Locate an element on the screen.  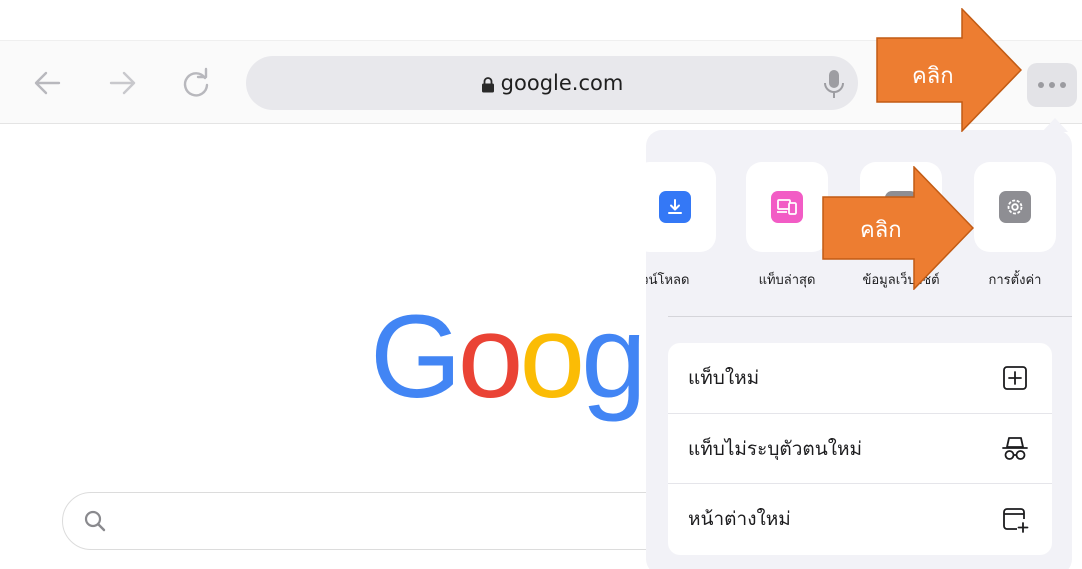
microphone-icon is located at coordinates (834, 84).